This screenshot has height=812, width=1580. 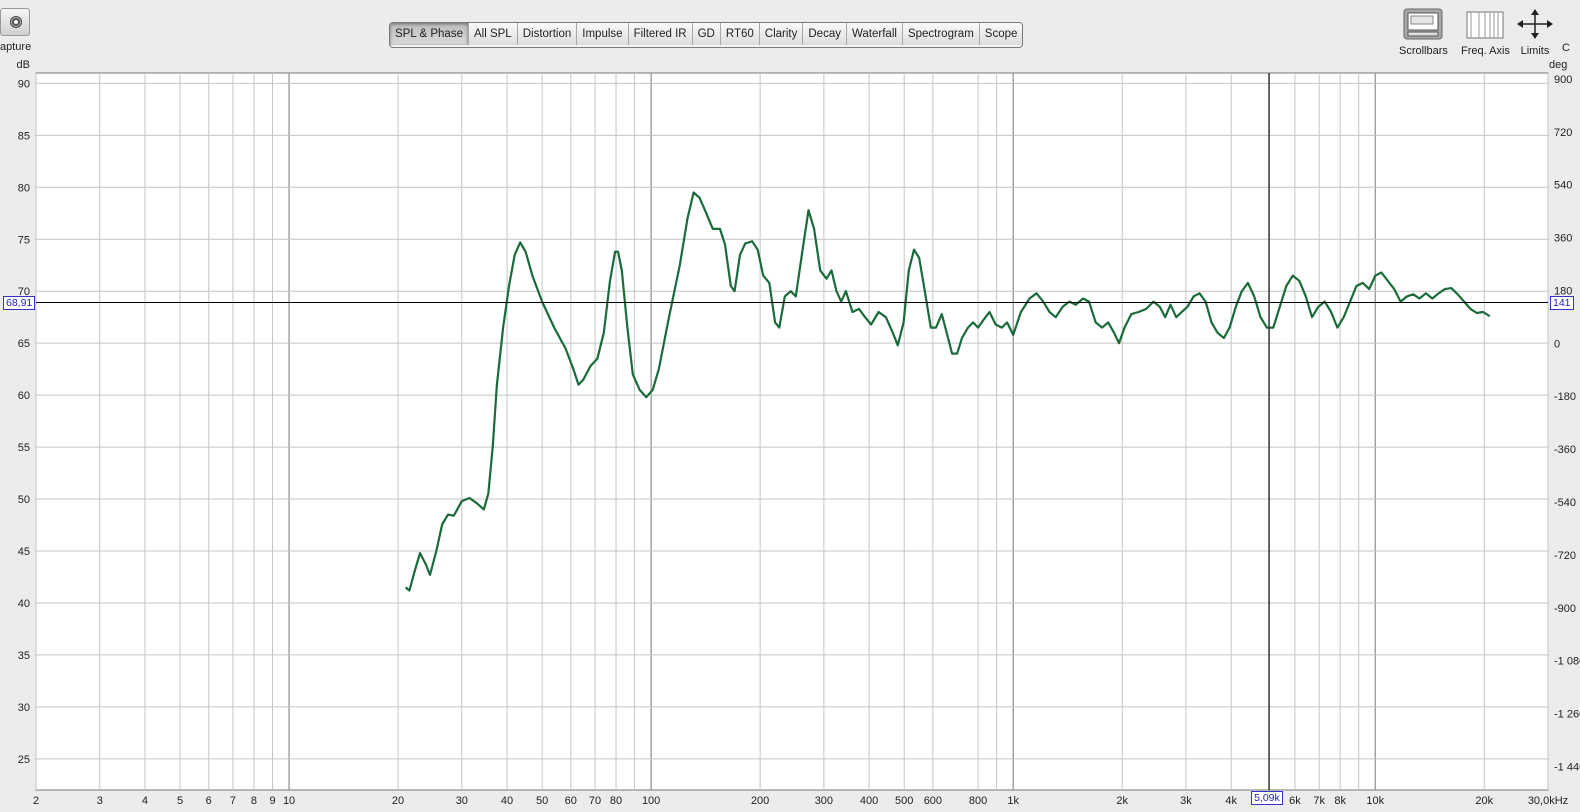 I want to click on y2-tick-label: -540, so click(x=1565, y=503).